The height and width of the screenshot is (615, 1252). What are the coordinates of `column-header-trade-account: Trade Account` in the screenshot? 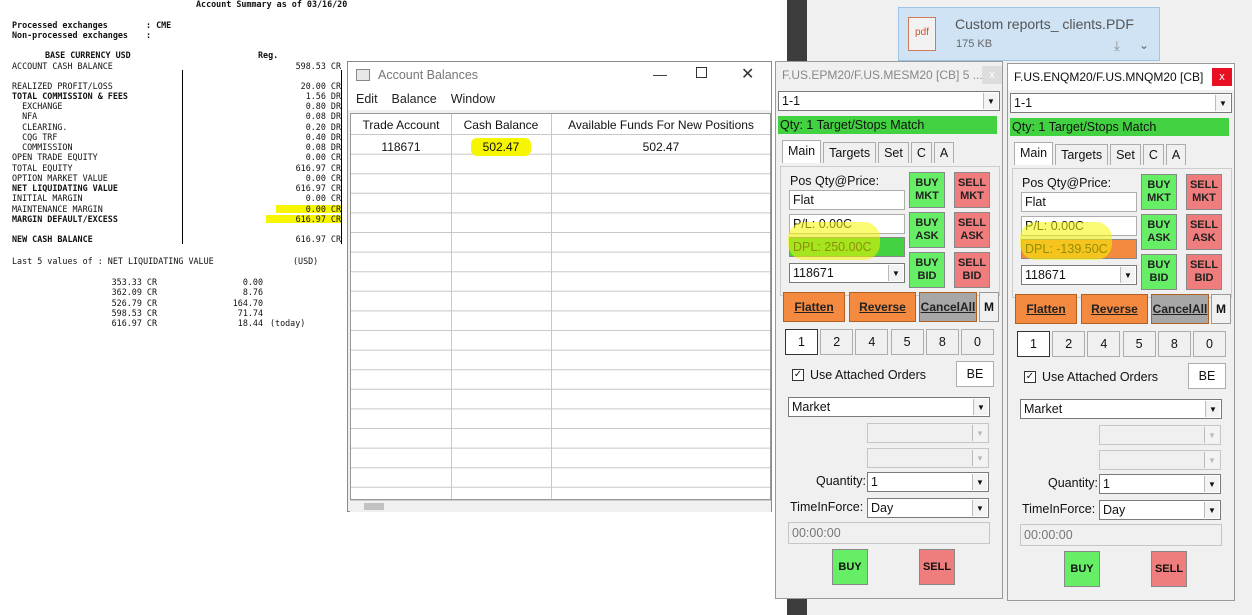 It's located at (401, 125).